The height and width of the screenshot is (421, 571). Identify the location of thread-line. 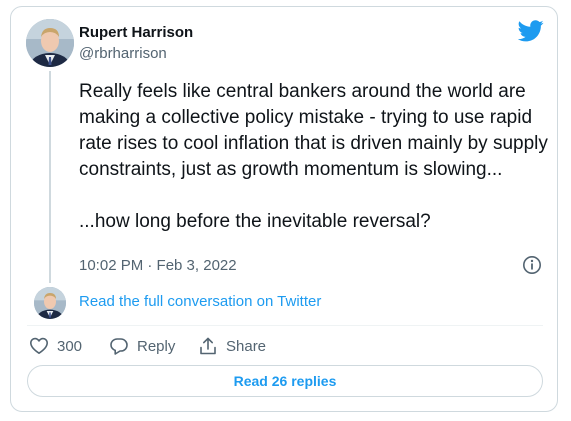
(50, 177).